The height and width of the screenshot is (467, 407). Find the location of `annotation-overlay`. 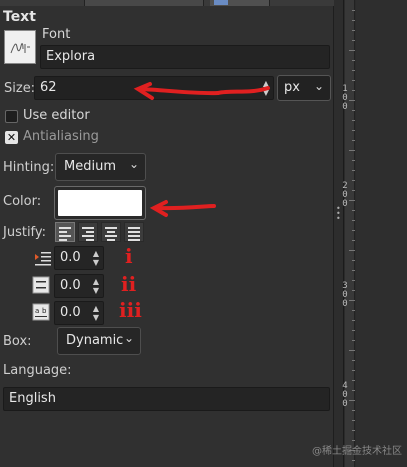

annotation-overlay is located at coordinates (201, 149).